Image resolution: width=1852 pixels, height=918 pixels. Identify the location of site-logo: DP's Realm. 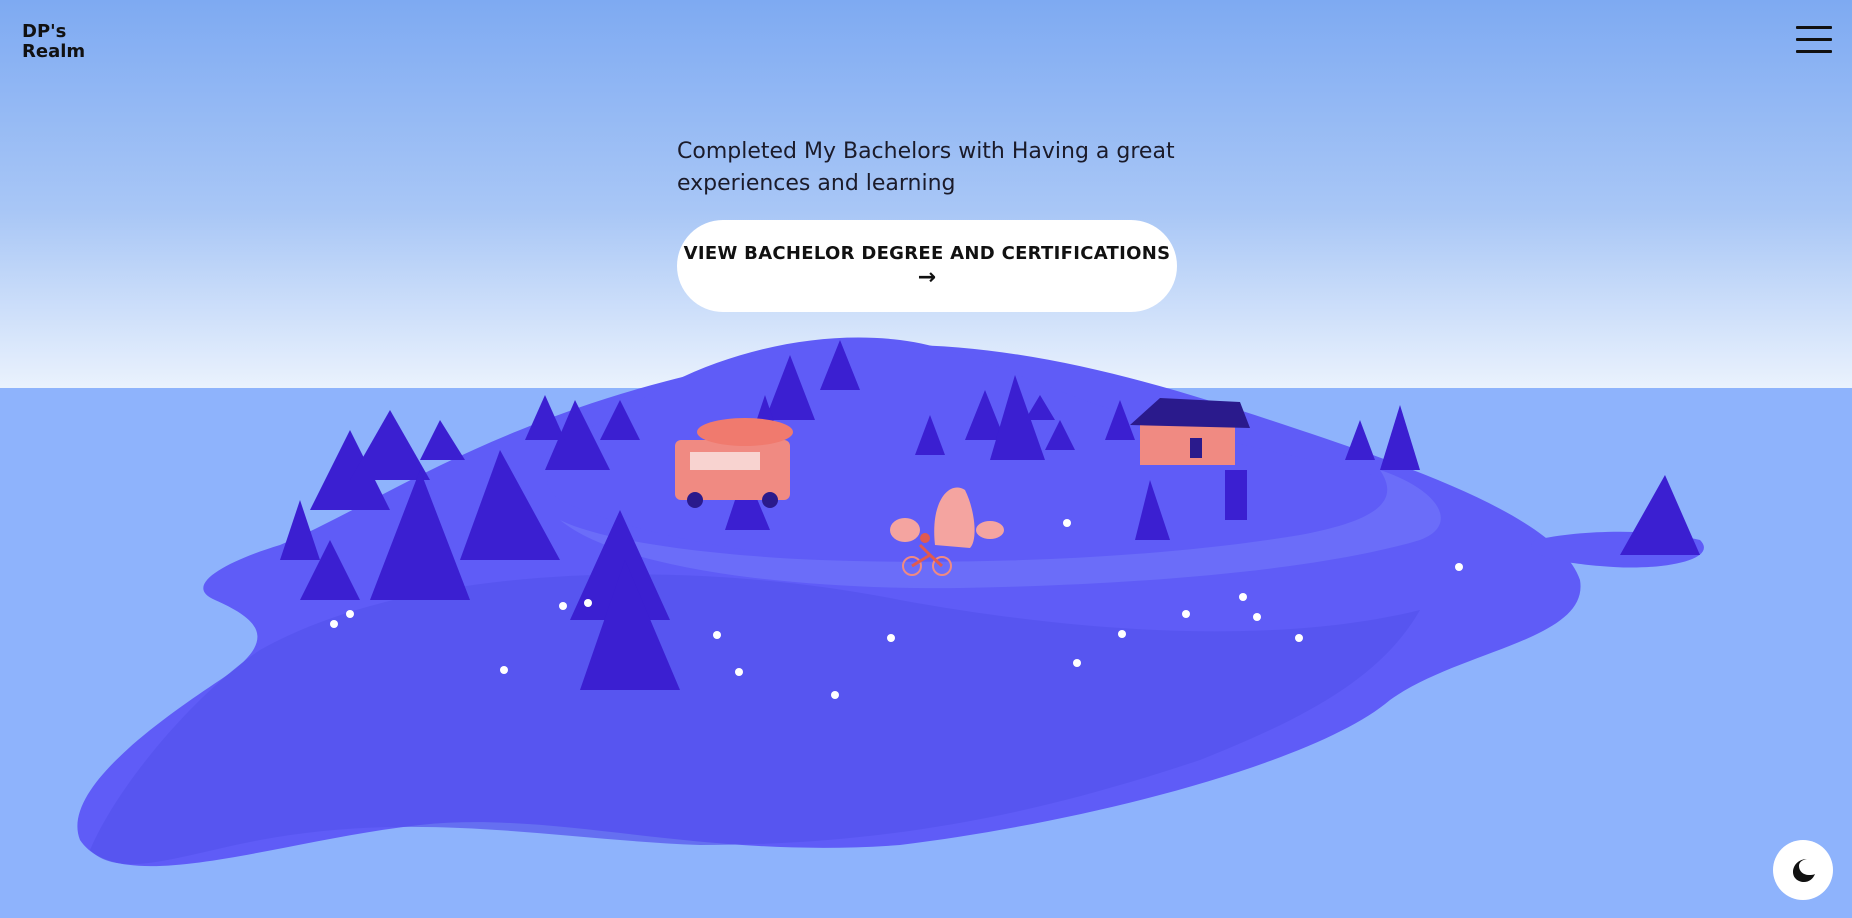
(53, 42).